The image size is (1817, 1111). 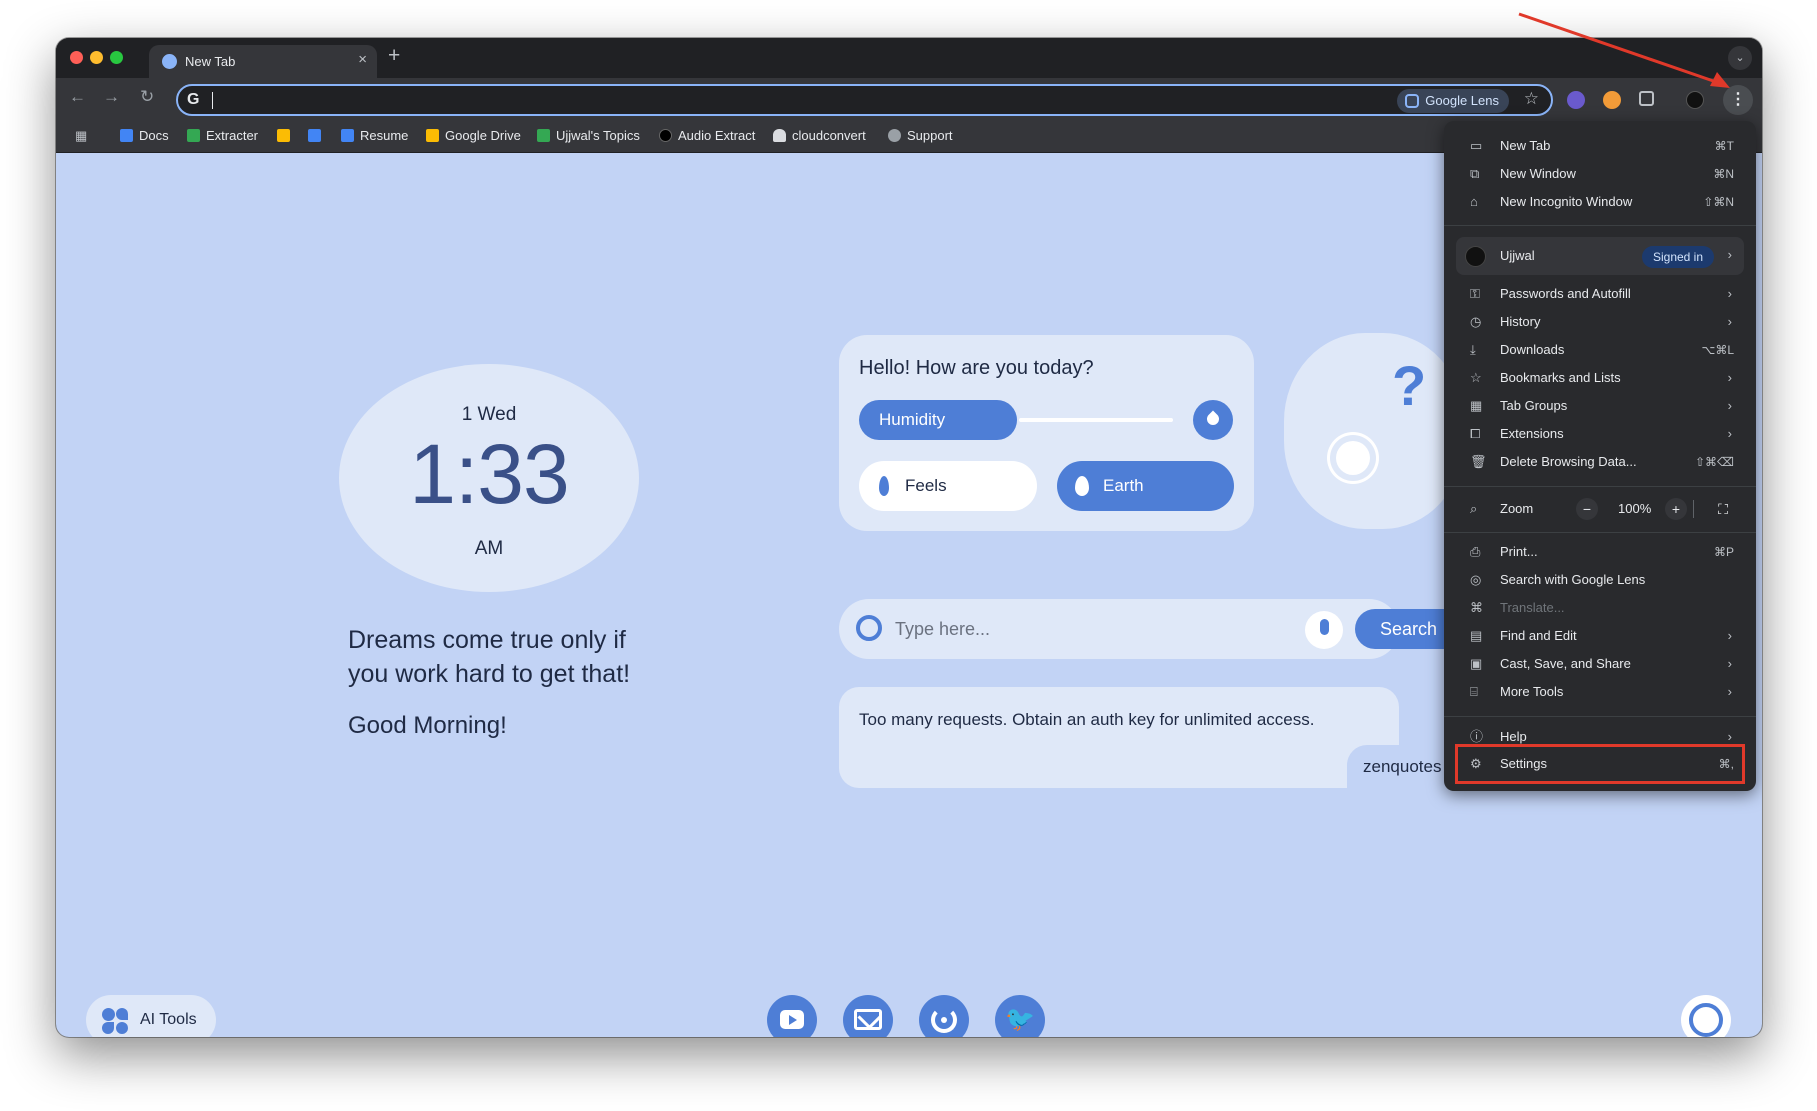 What do you see at coordinates (920, 135) in the screenshot?
I see `bookmark-support: Support` at bounding box center [920, 135].